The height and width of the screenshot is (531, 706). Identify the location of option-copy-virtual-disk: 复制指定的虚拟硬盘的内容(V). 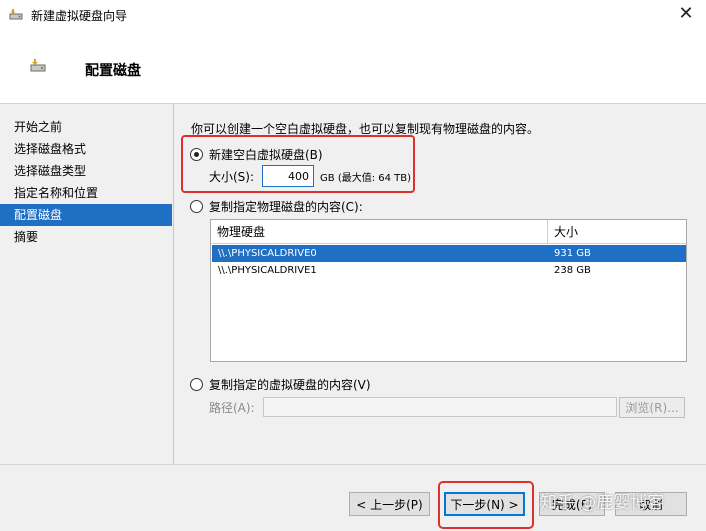
(280, 384).